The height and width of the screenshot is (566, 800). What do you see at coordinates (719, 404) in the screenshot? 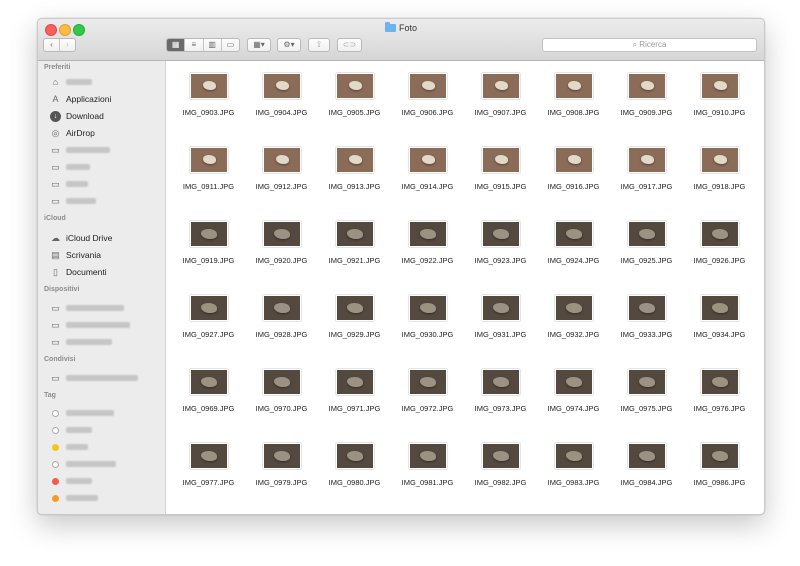
I see `file-item: IMG_0976.JPG` at bounding box center [719, 404].